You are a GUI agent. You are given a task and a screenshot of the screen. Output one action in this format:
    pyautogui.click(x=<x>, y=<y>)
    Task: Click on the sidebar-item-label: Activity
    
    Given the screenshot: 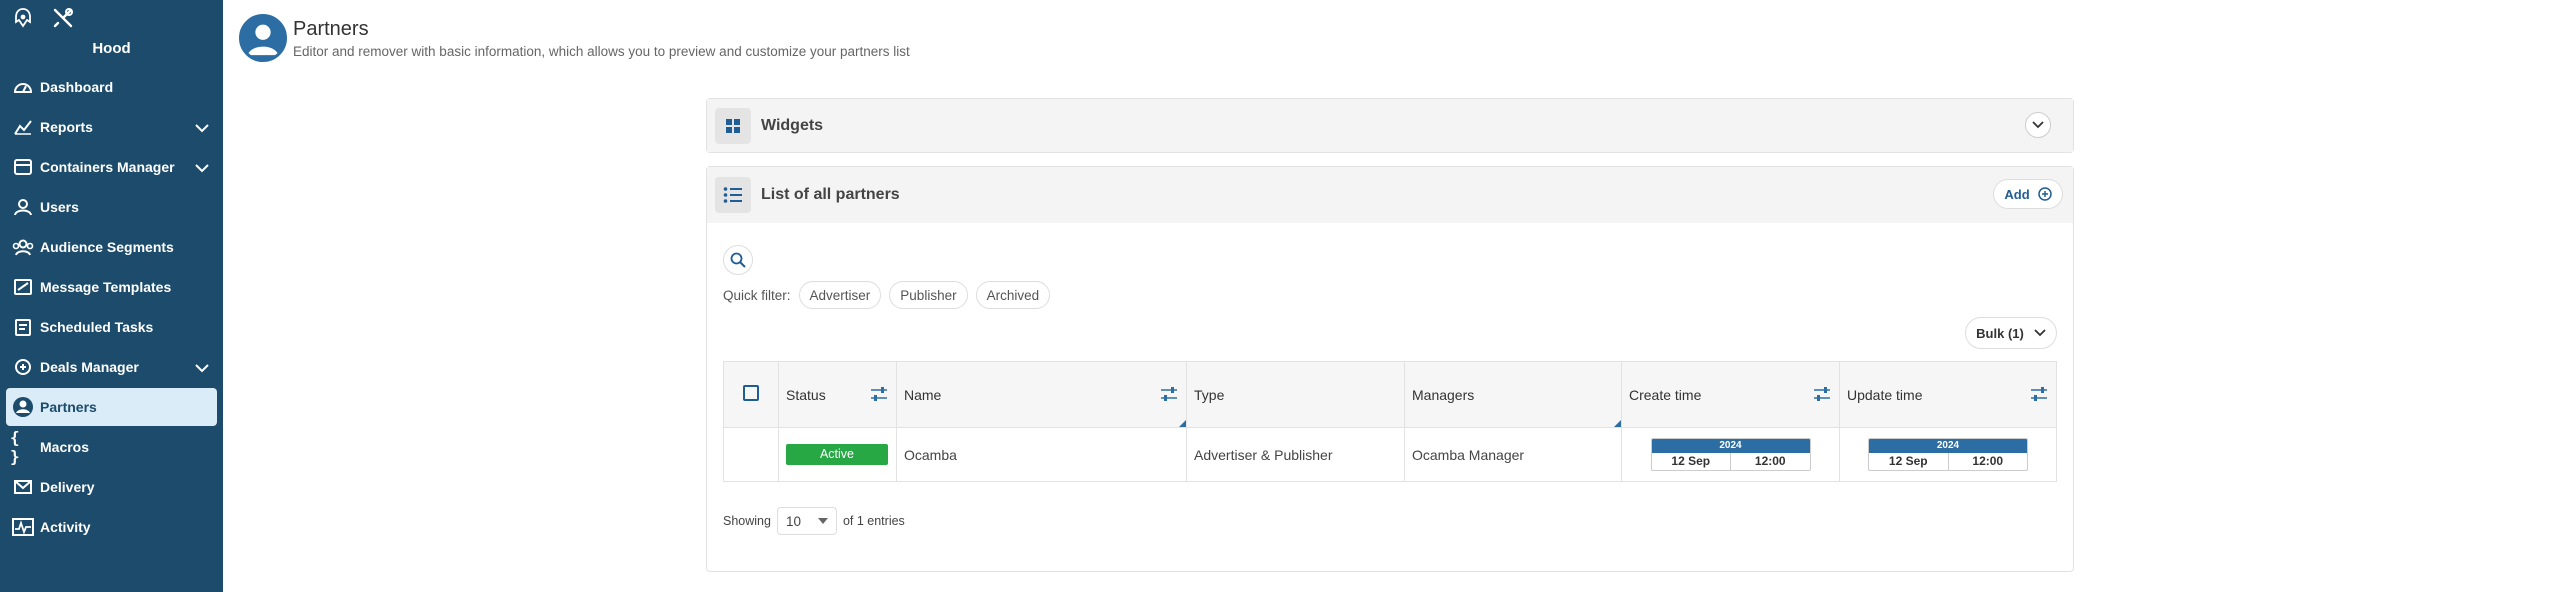 What is the action you would take?
    pyautogui.click(x=65, y=527)
    